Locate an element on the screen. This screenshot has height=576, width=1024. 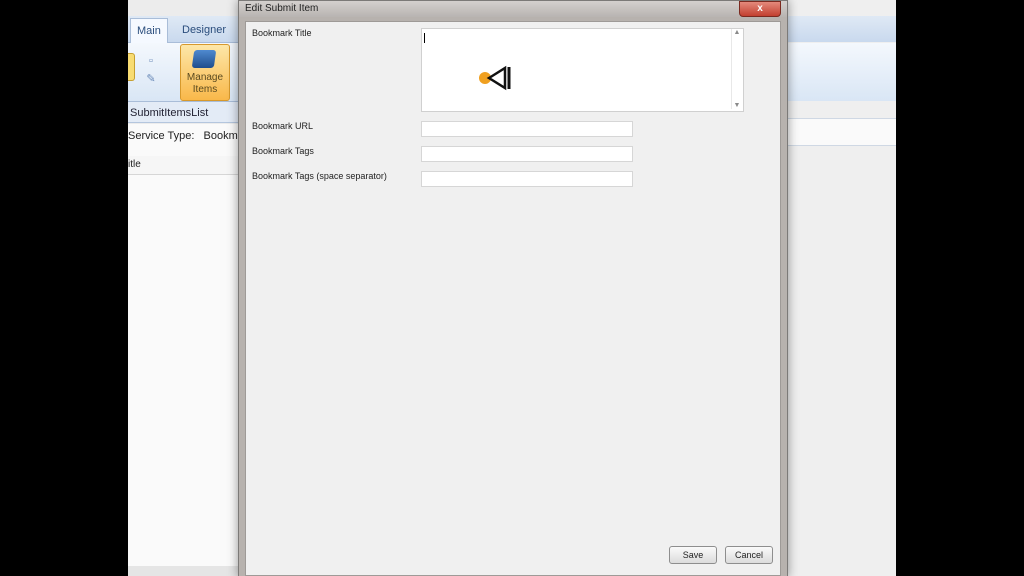
right-background-strip is located at coordinates (841, 288).